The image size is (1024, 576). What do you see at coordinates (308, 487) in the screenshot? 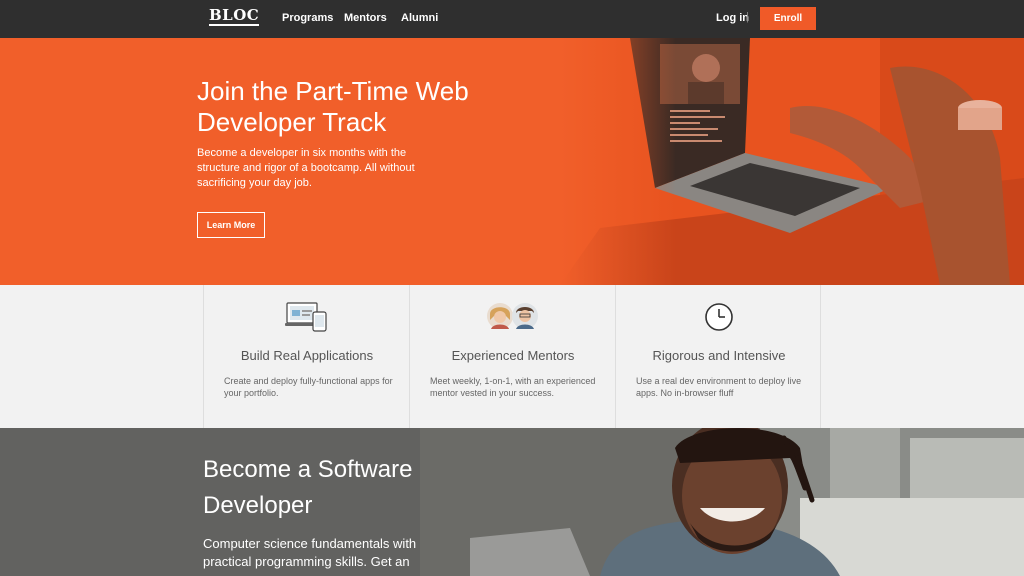
I see `section-title: Become a Software Developer` at bounding box center [308, 487].